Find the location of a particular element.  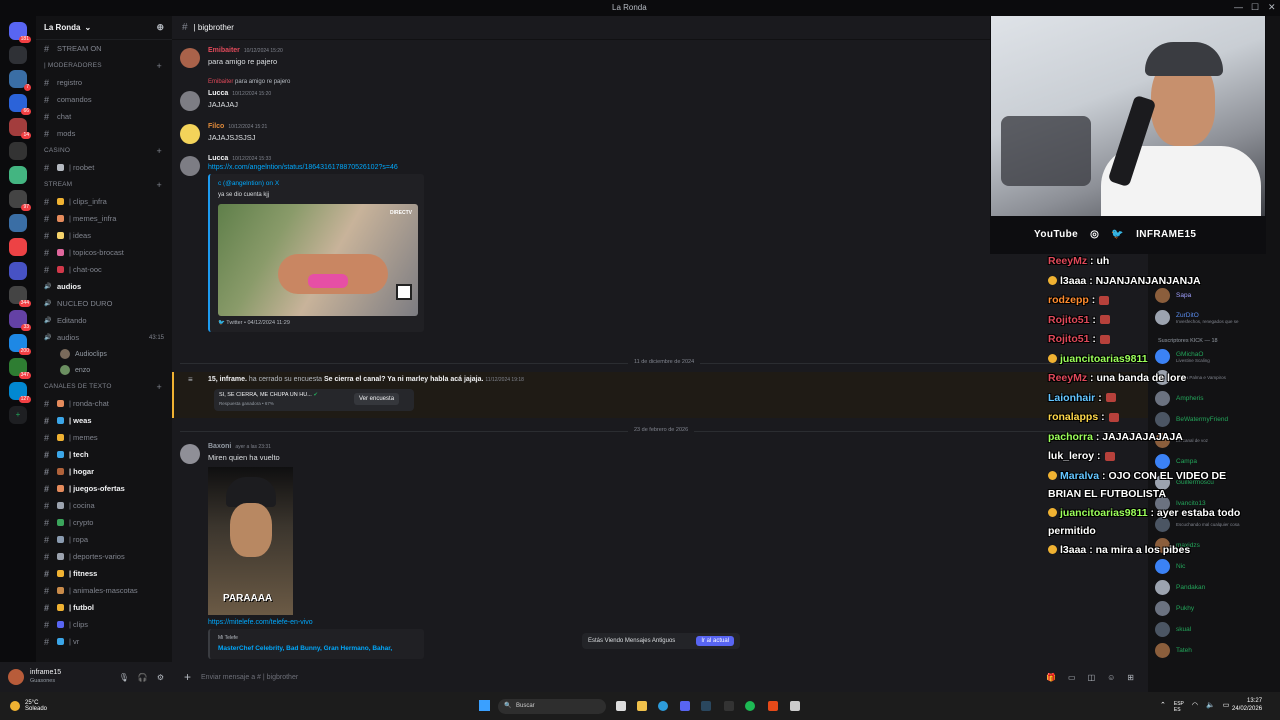

microphone-icon: 🎙 is located at coordinates (124, 677).